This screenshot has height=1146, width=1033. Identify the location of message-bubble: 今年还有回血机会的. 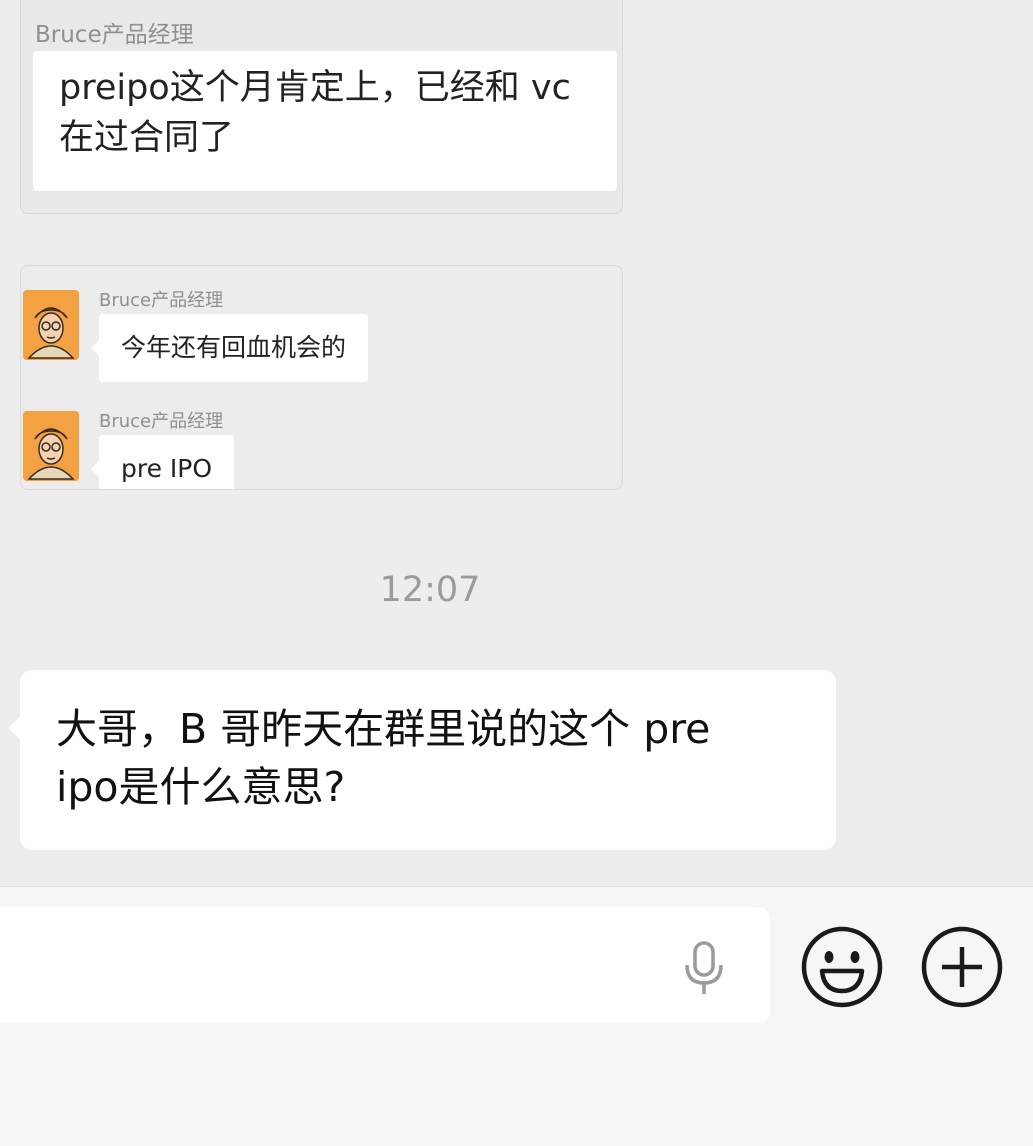
(229, 348).